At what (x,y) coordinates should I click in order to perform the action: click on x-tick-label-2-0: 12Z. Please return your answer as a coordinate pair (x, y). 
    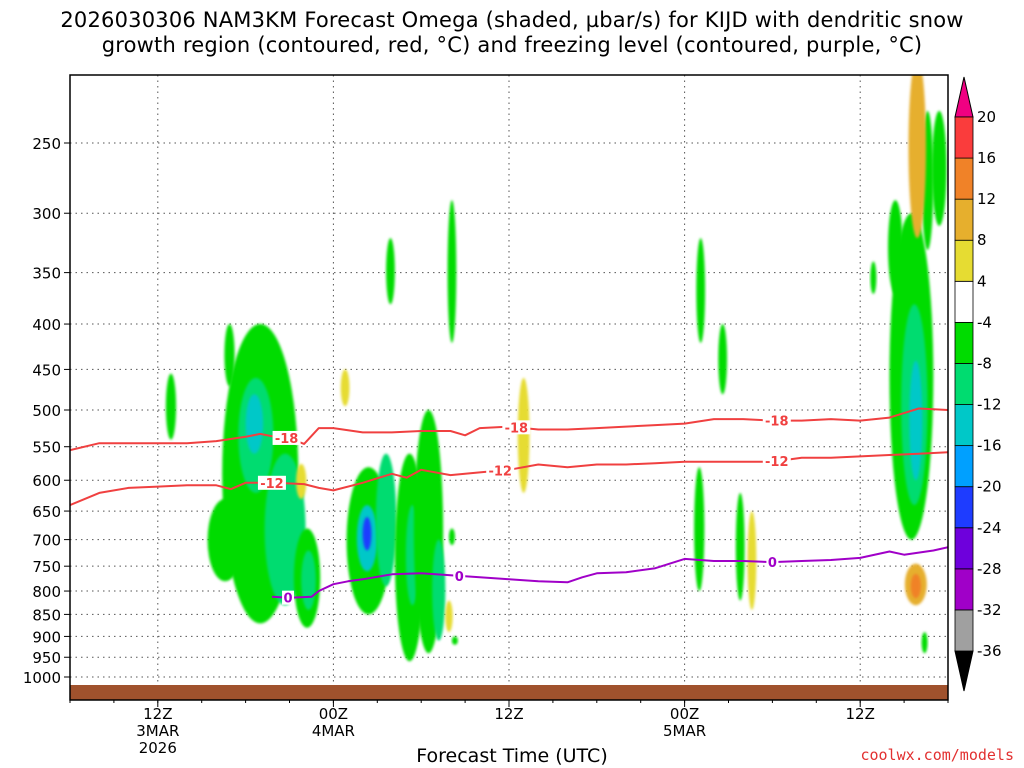
    Looking at the image, I should click on (508, 714).